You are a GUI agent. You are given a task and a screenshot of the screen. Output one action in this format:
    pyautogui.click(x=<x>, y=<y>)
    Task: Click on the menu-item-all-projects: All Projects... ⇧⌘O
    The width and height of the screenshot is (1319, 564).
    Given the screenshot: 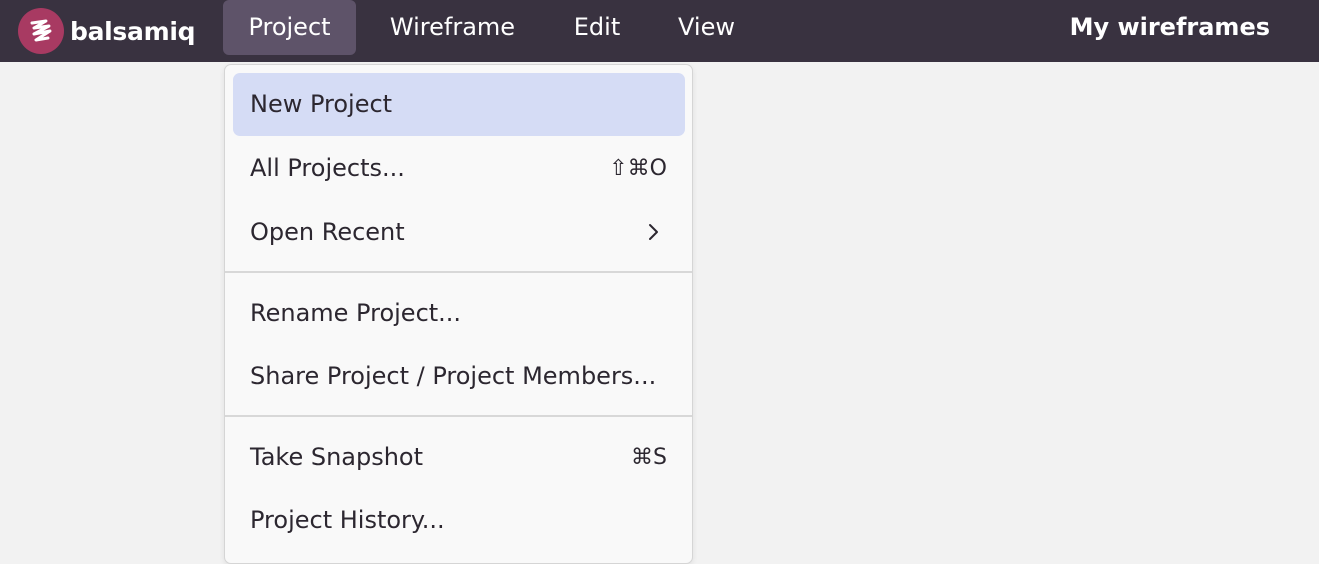 What is the action you would take?
    pyautogui.click(x=459, y=168)
    